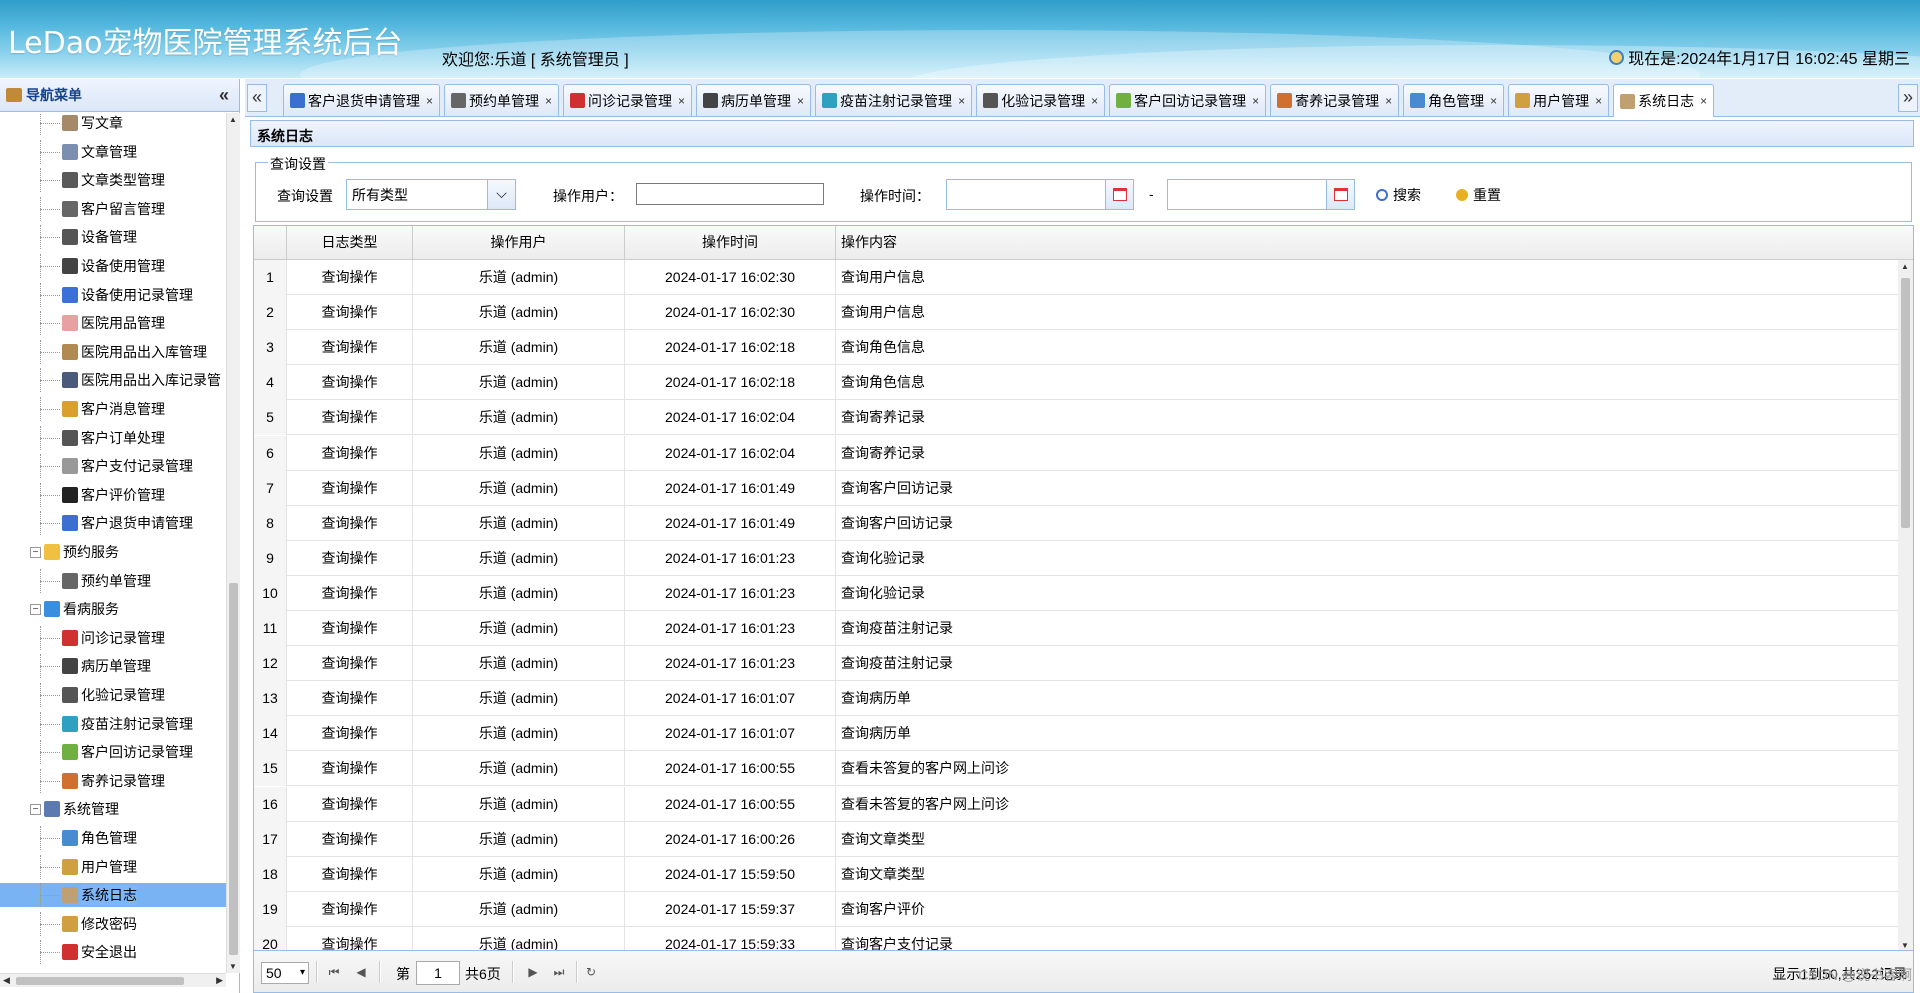 This screenshot has width=1920, height=993. Describe the element at coordinates (113, 866) in the screenshot. I see `sidebar-item: 用户管理` at that location.